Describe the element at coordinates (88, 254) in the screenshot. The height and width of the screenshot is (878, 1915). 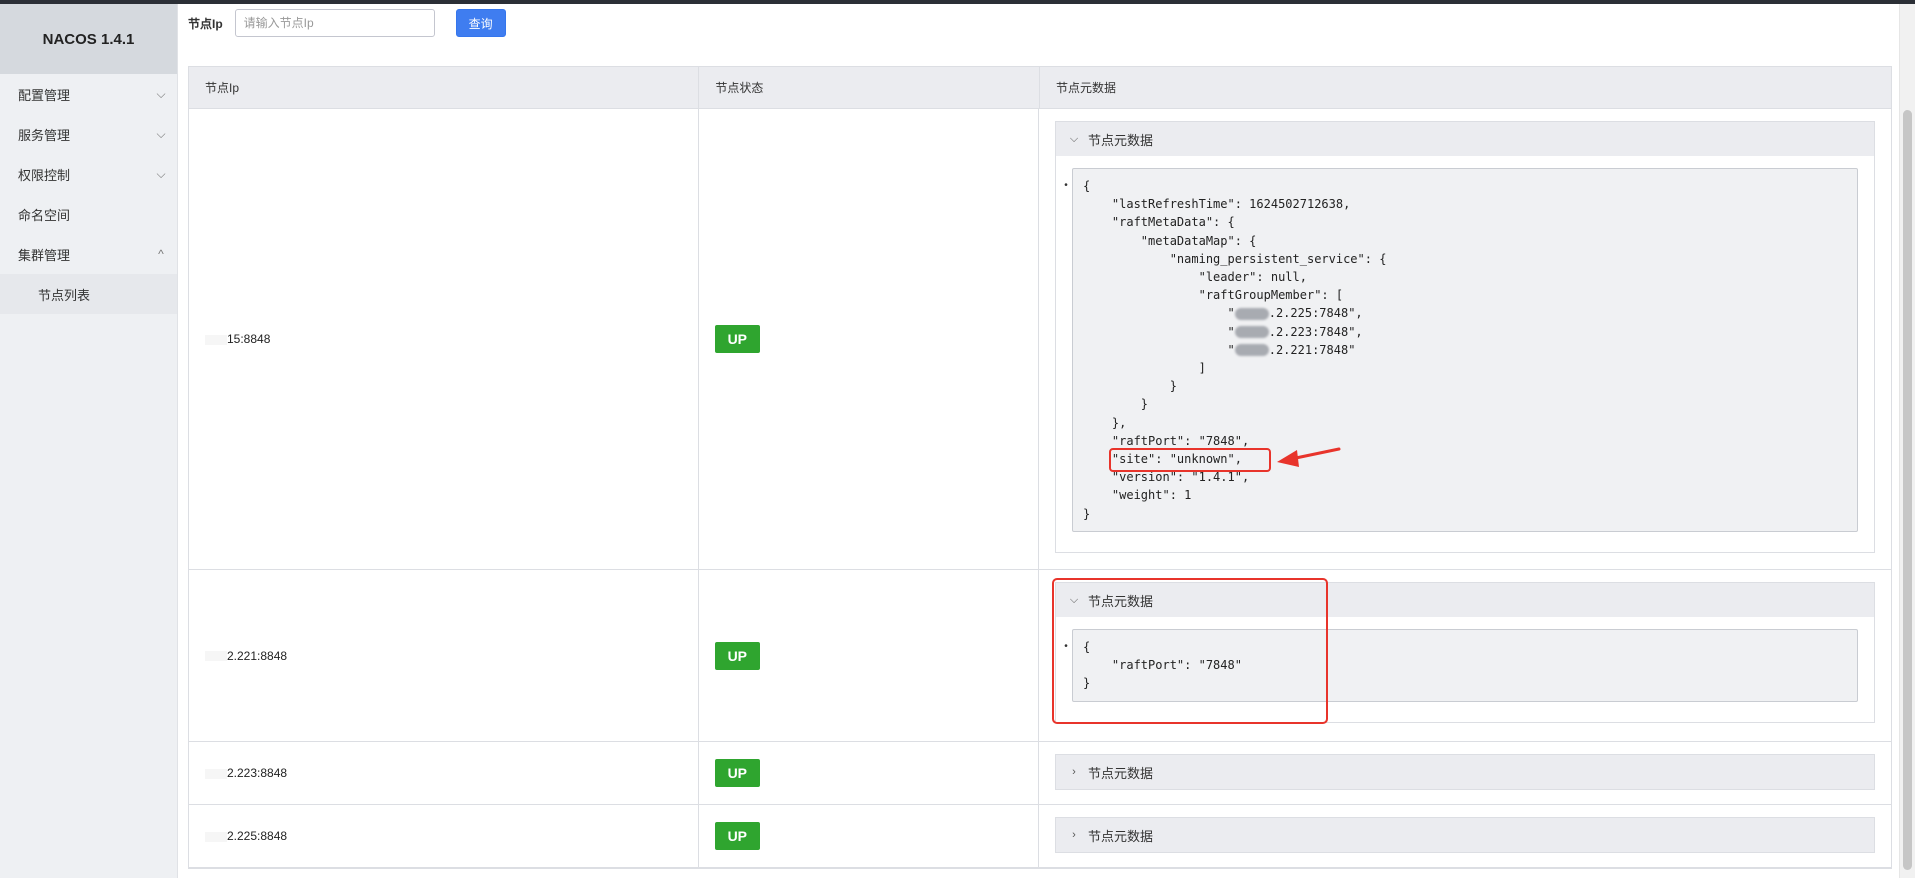
I see `sidebar-item-cluster: 集群管理 ^` at that location.